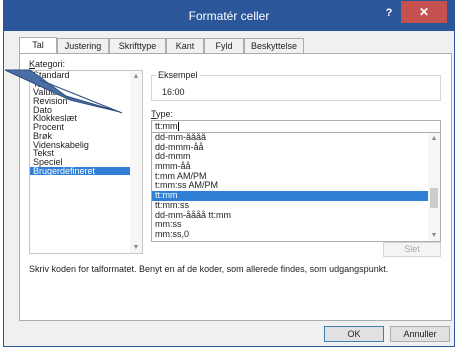  I want to click on format-item: mm:ss, so click(296, 224).